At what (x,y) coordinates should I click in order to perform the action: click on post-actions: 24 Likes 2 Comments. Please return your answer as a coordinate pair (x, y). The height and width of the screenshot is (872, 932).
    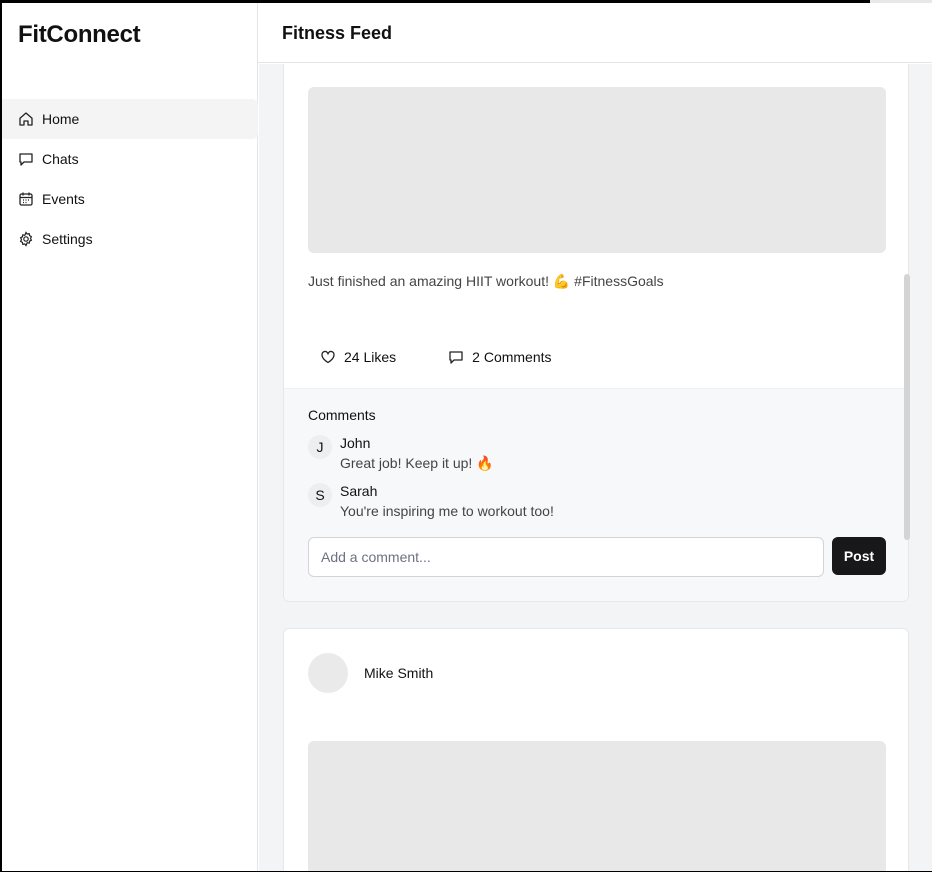
    Looking at the image, I should click on (436, 357).